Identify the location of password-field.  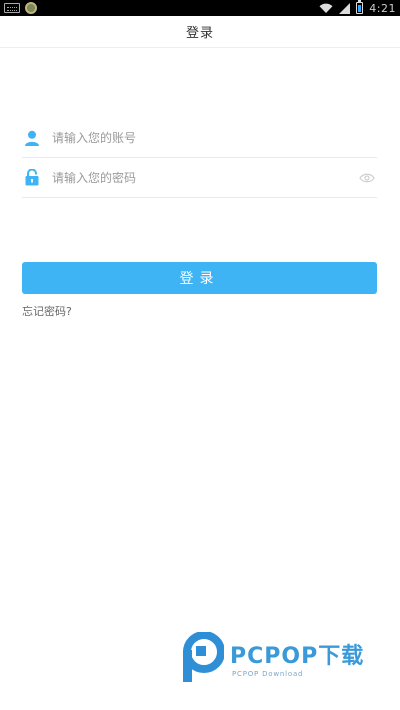
(199, 178).